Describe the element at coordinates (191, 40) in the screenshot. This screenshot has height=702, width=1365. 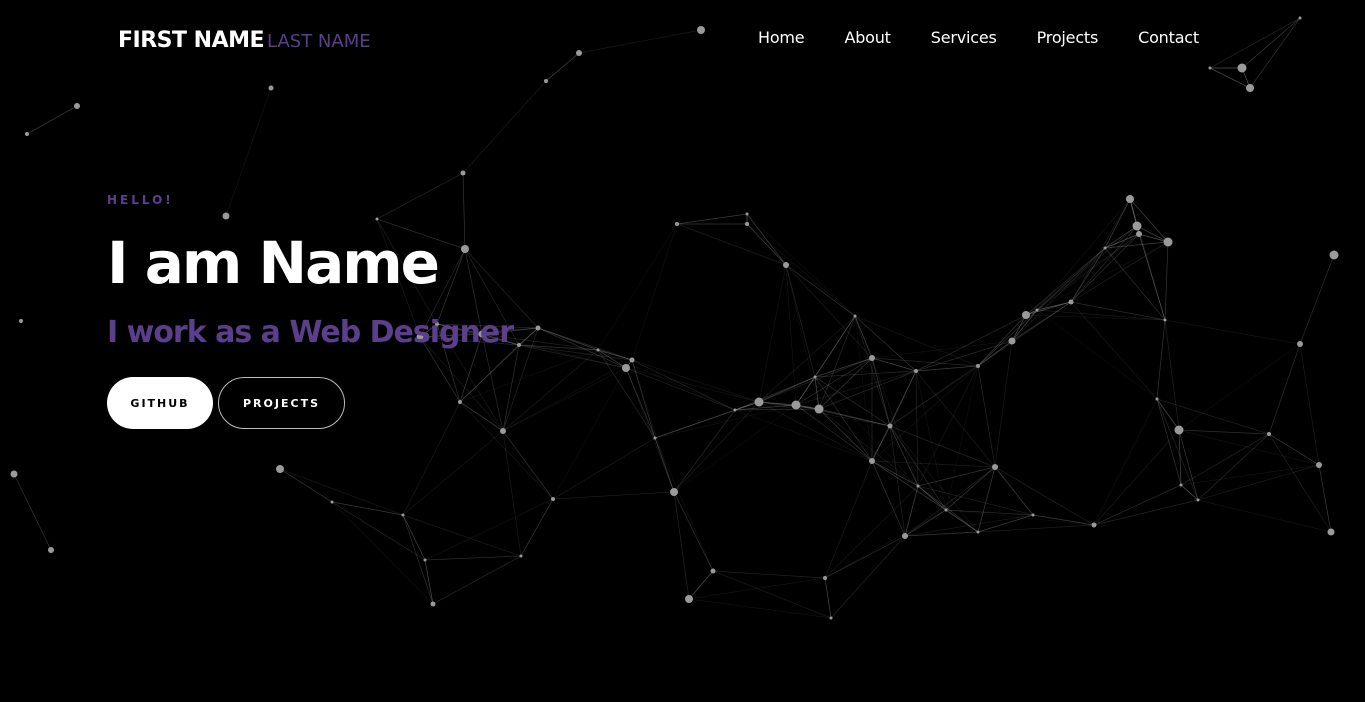
I see `brand-first-name: FIRST NAME` at that location.